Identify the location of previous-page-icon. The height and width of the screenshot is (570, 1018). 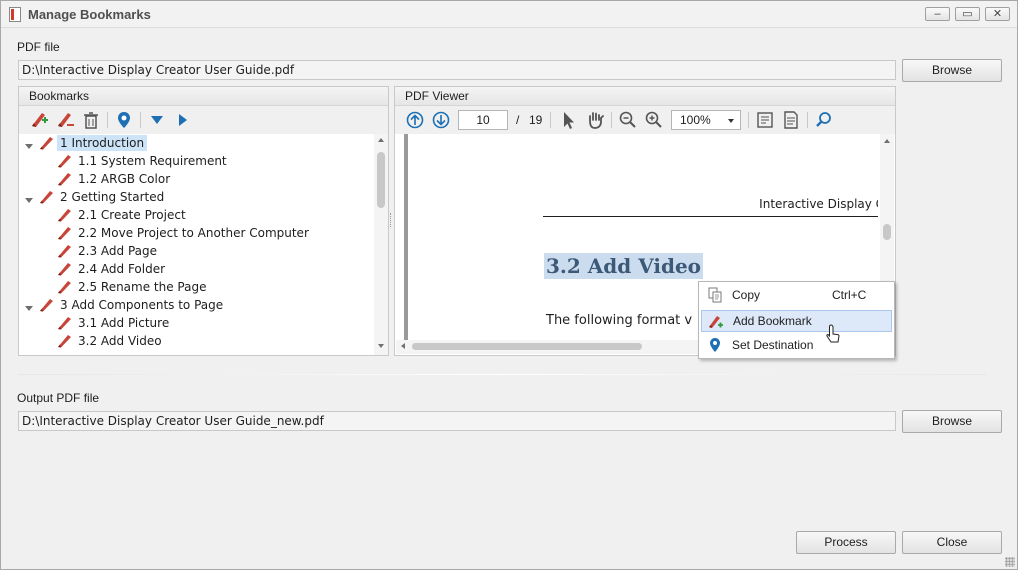
(415, 120).